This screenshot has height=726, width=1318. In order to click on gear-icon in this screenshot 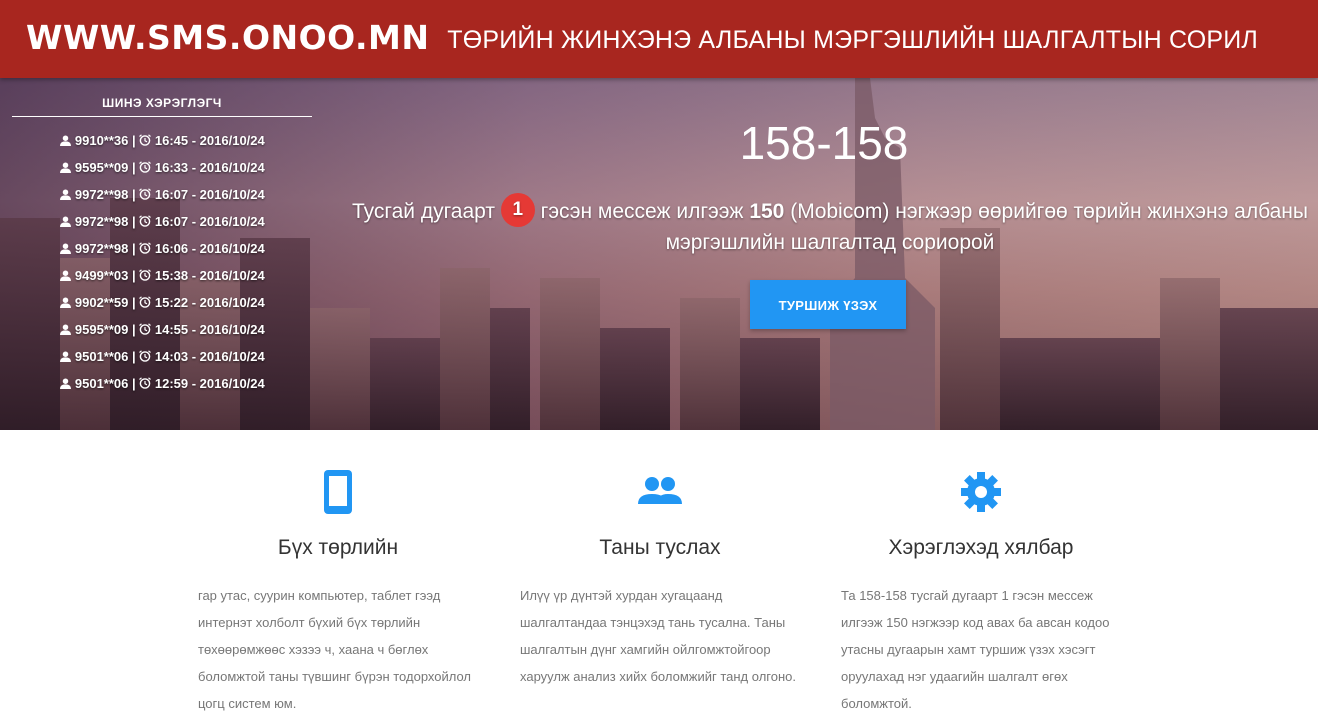, I will do `click(981, 492)`.